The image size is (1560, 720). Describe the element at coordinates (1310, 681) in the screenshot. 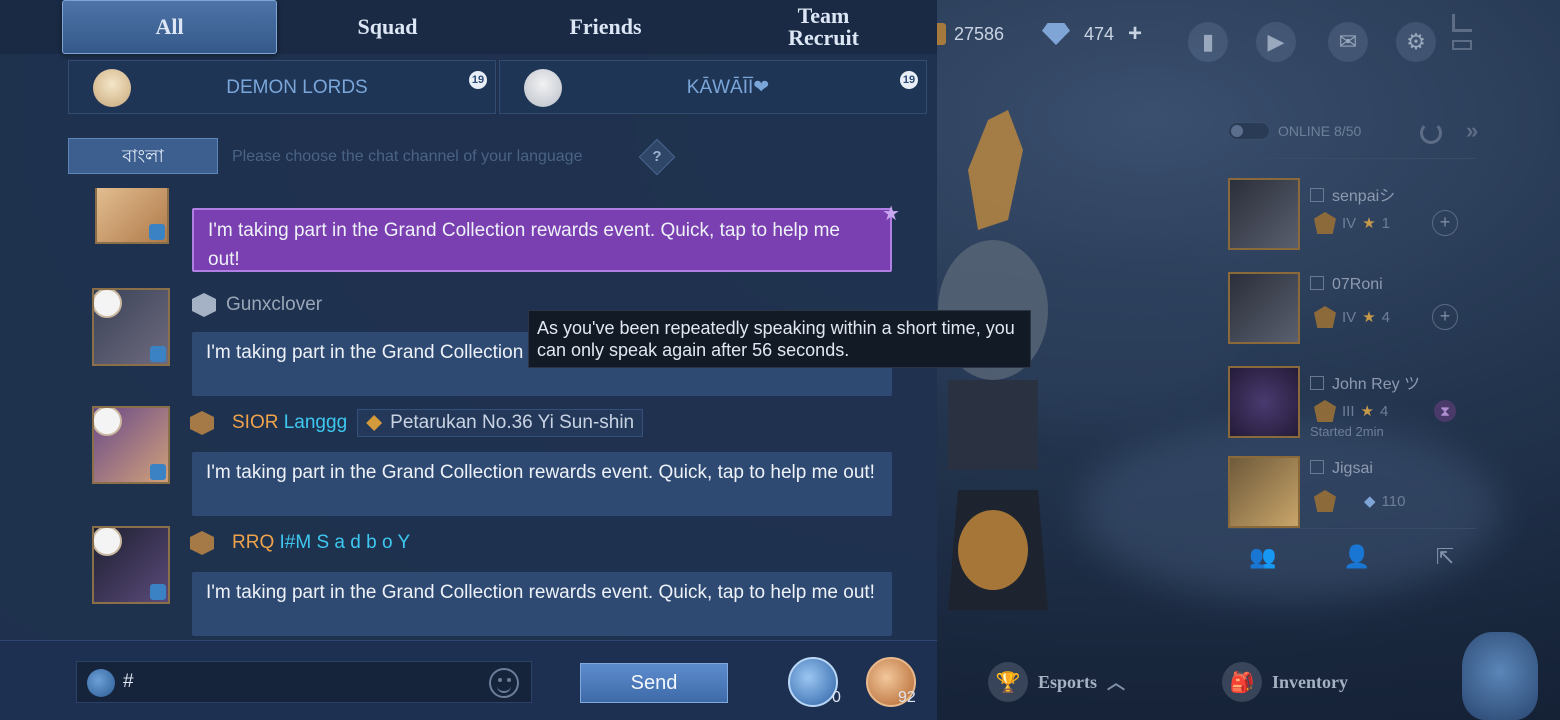

I see `nav-inventory-label: Inventory` at that location.